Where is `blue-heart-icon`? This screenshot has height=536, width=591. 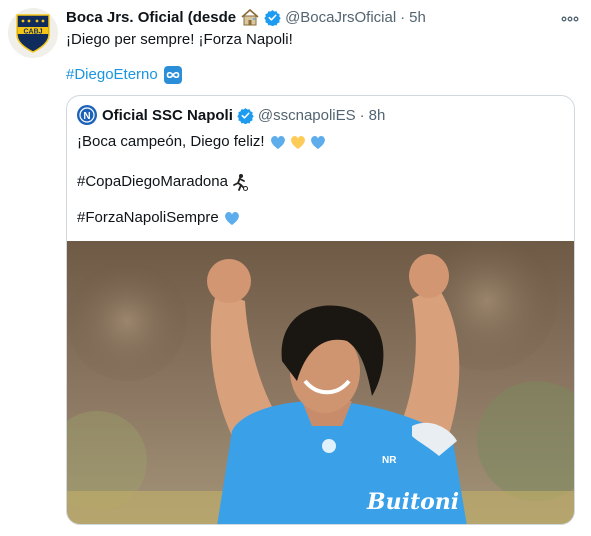 blue-heart-icon is located at coordinates (232, 218).